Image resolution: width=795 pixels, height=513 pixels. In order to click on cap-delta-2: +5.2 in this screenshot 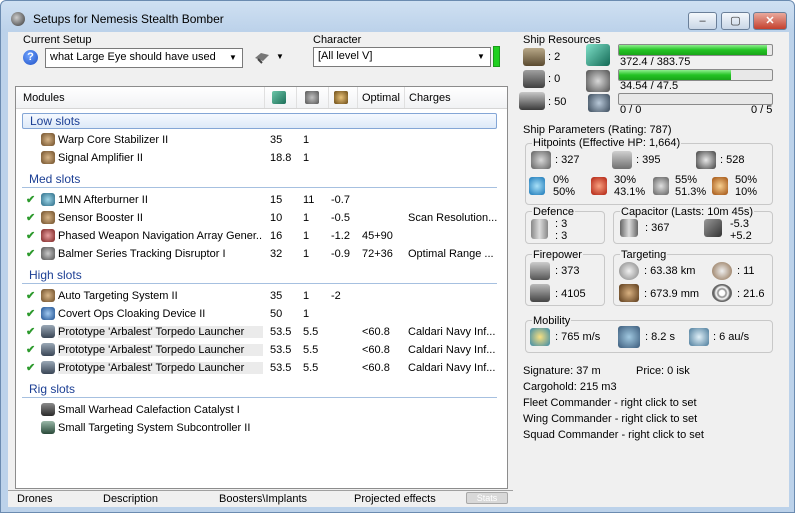, I will do `click(741, 236)`.